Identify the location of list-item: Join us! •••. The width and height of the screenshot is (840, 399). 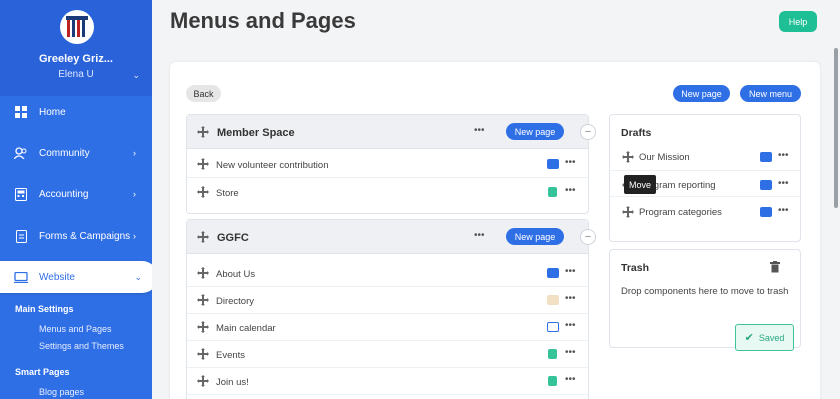
(387, 381).